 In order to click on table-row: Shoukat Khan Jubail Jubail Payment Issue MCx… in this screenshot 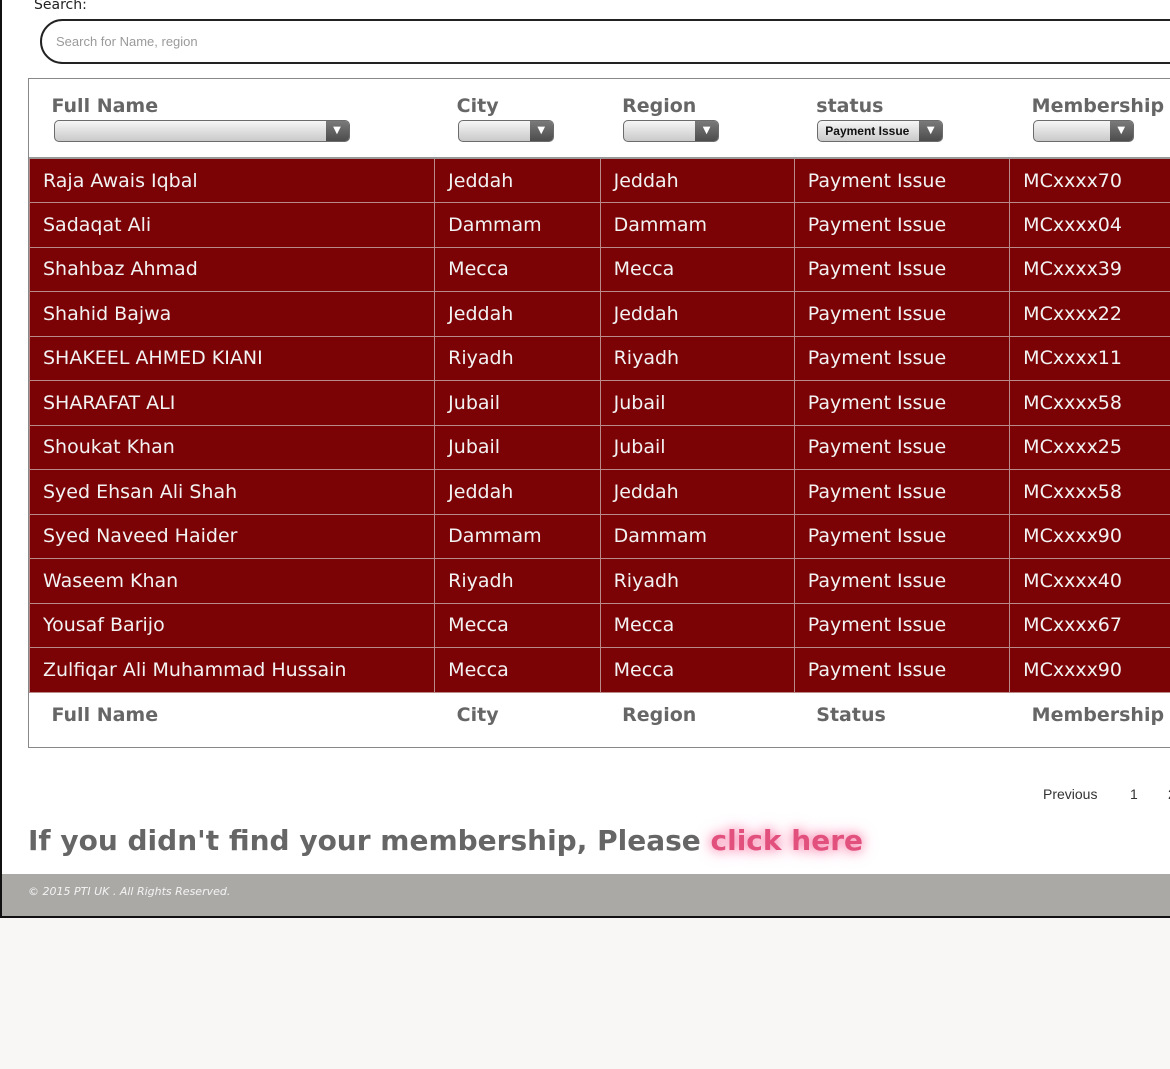, I will do `click(599, 447)`.